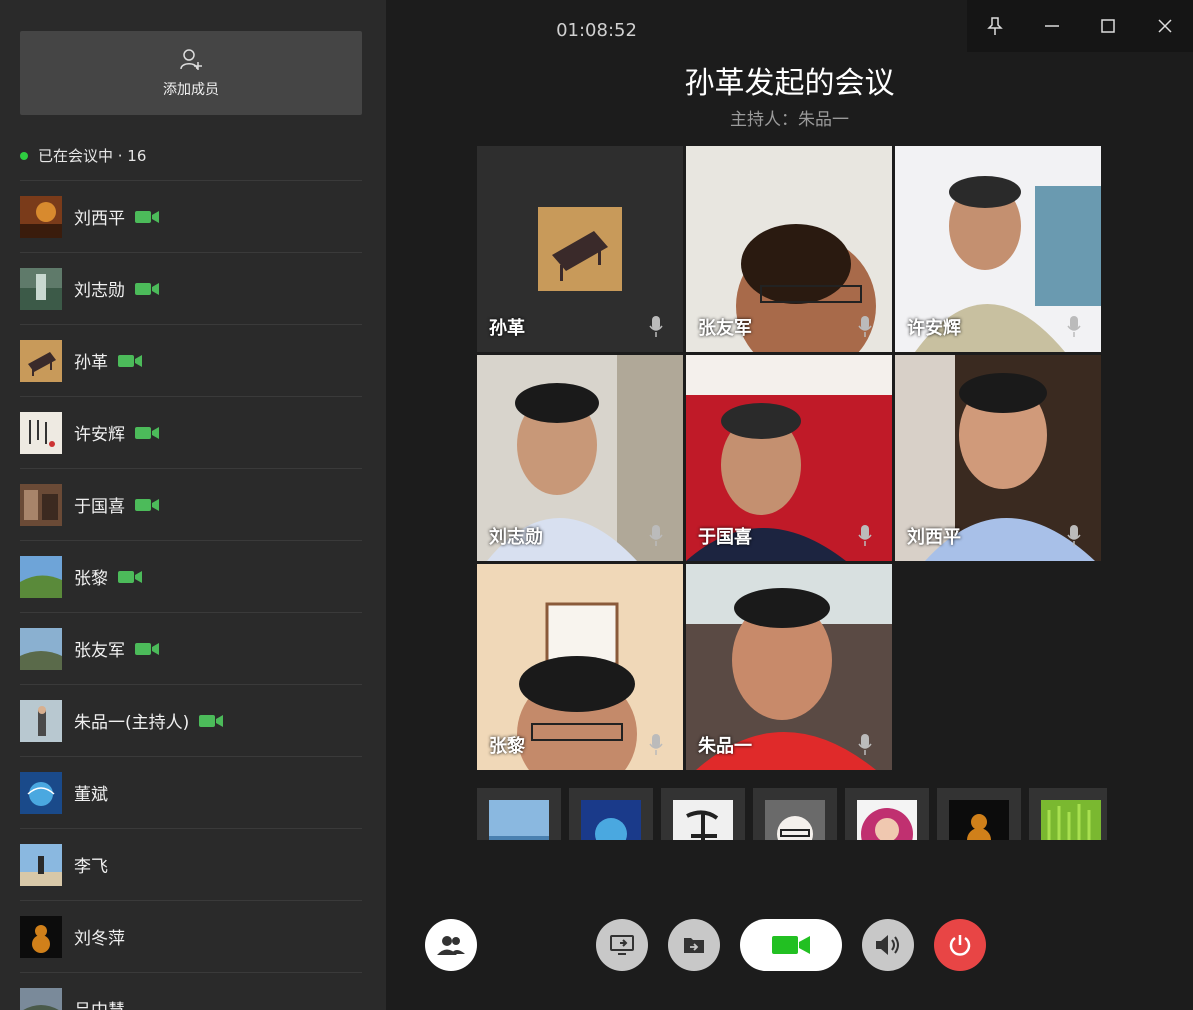 The width and height of the screenshot is (1193, 1010). What do you see at coordinates (516, 537) in the screenshot?
I see `tile-name: 刘志勋` at bounding box center [516, 537].